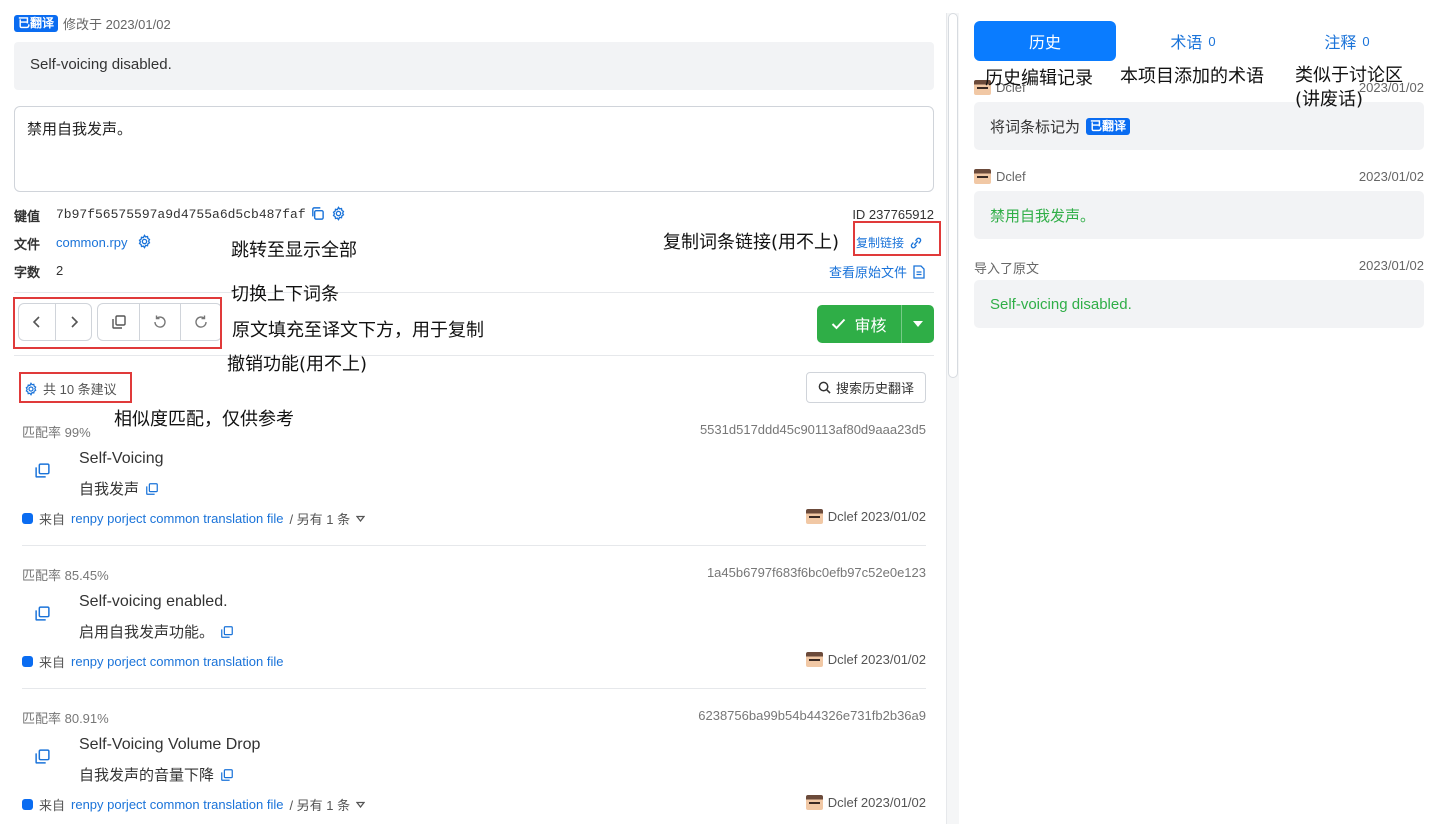  I want to click on file-settings-gear-icon, so click(144, 243).